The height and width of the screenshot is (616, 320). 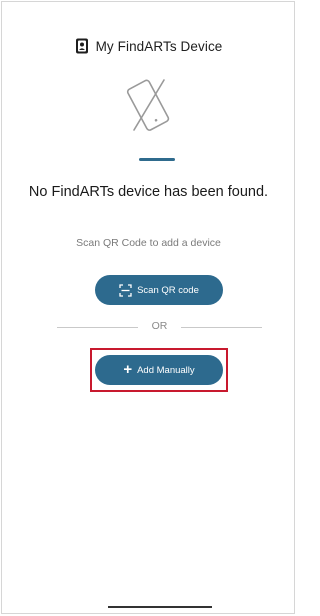 I want to click on or-text: OR, so click(x=159, y=326).